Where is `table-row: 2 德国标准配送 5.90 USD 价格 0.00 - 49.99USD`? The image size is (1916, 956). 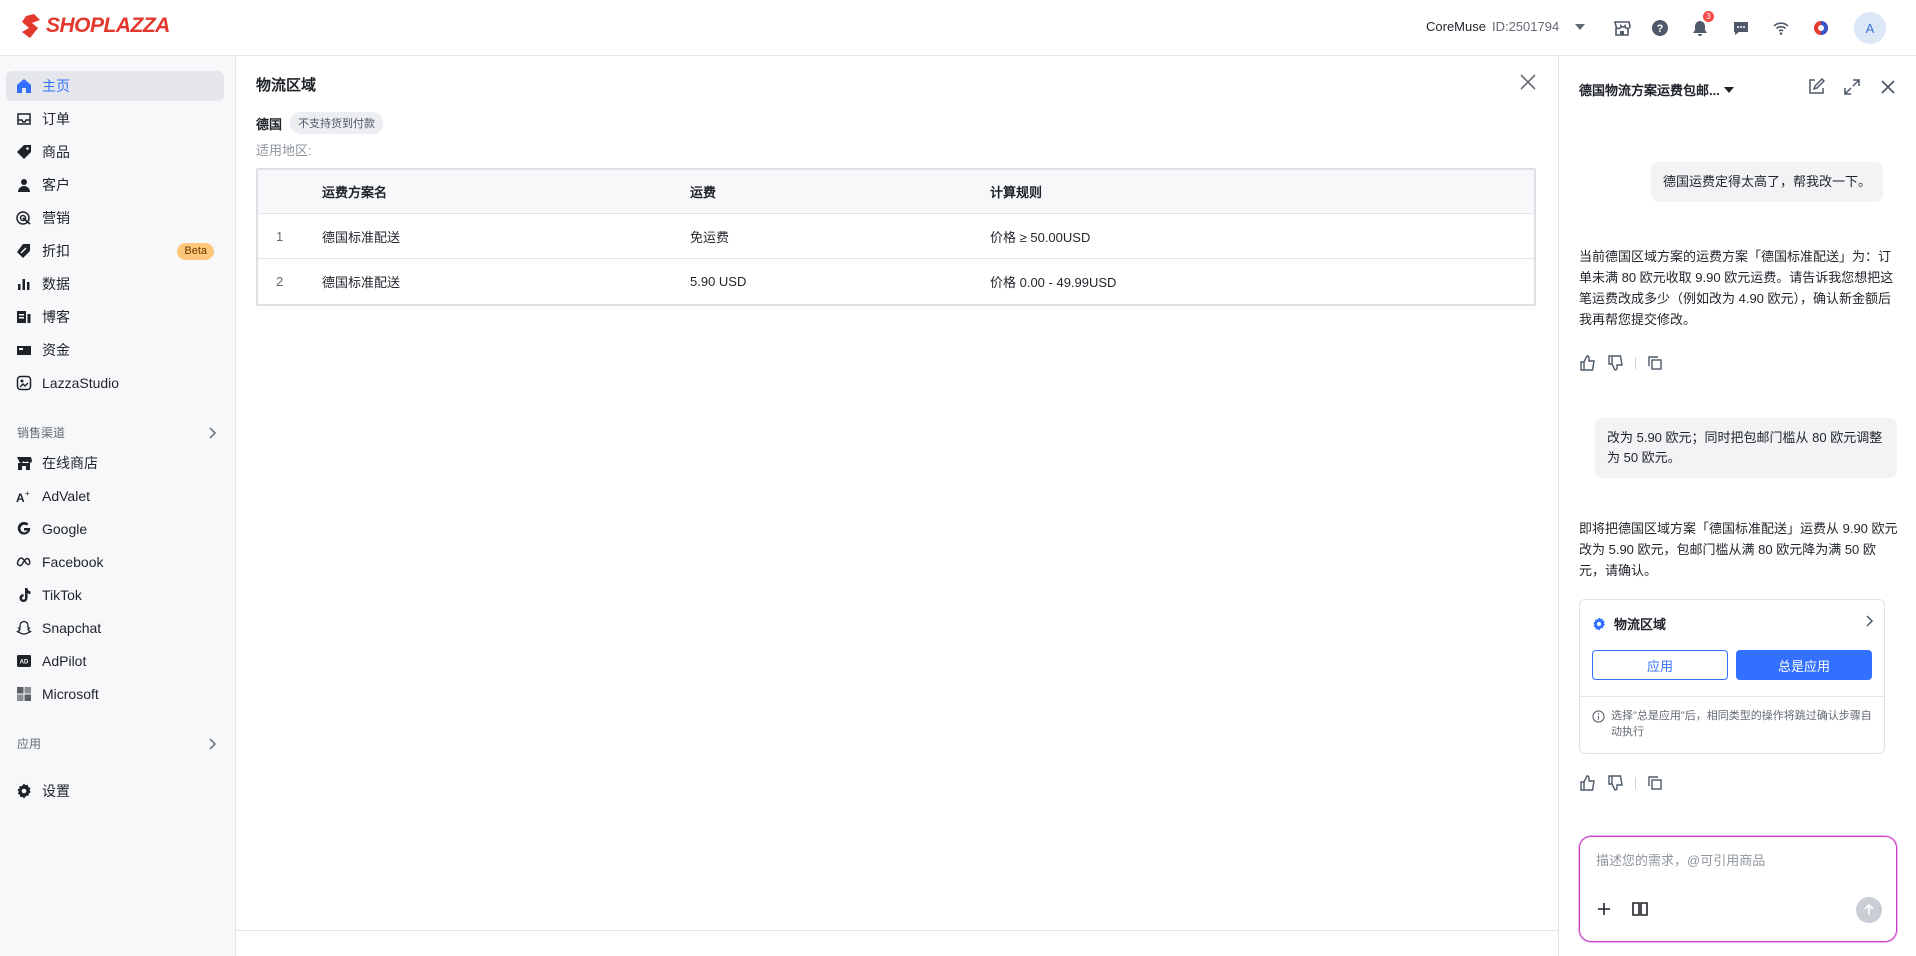 table-row: 2 德国标准配送 5.90 USD 价格 0.00 - 49.99USD is located at coordinates (896, 281).